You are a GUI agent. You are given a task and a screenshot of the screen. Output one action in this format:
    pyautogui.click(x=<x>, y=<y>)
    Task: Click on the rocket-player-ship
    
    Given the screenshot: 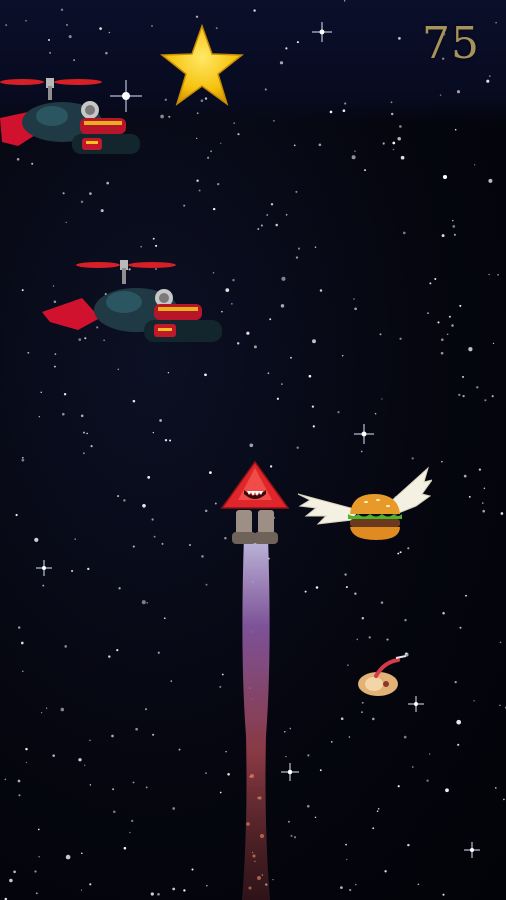 What is the action you would take?
    pyautogui.click(x=255, y=504)
    